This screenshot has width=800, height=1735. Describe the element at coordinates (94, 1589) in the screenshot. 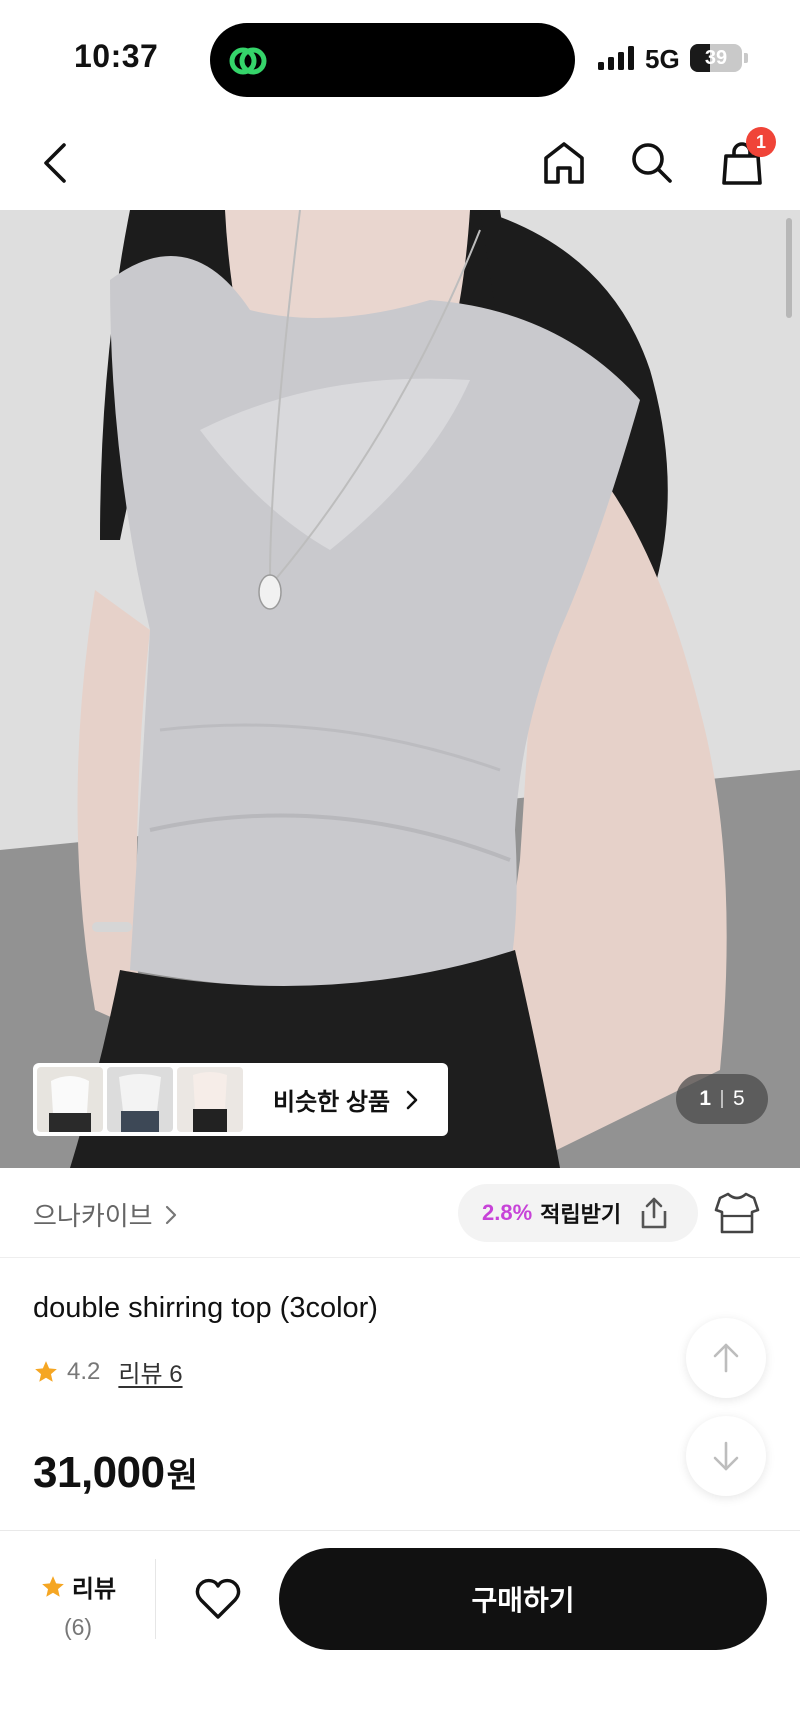

I see `review-label: 리뷰` at that location.